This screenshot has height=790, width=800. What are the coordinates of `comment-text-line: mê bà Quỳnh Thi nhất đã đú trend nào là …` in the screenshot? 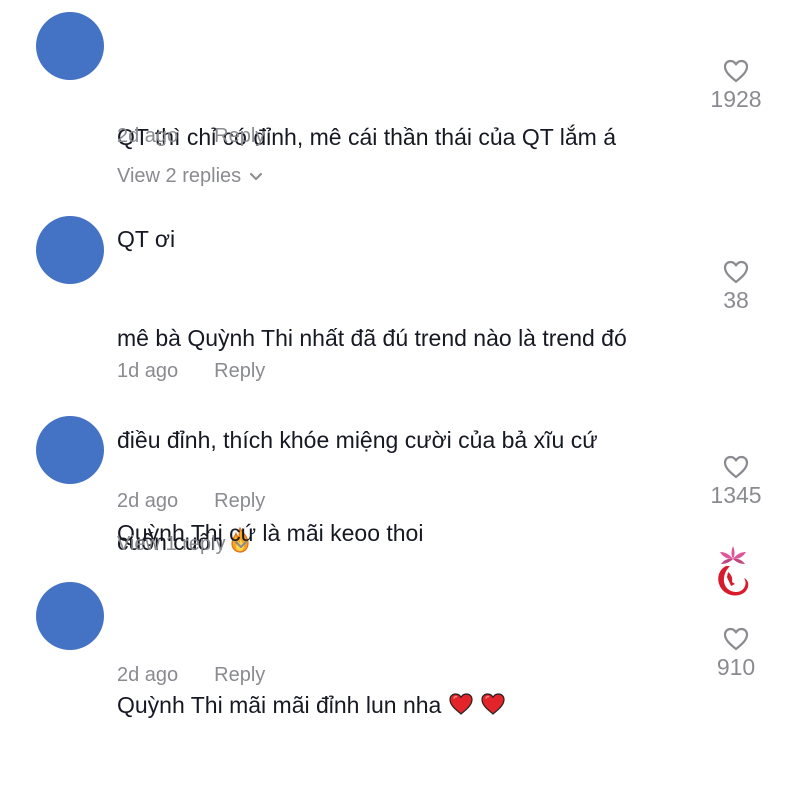 It's located at (372, 338).